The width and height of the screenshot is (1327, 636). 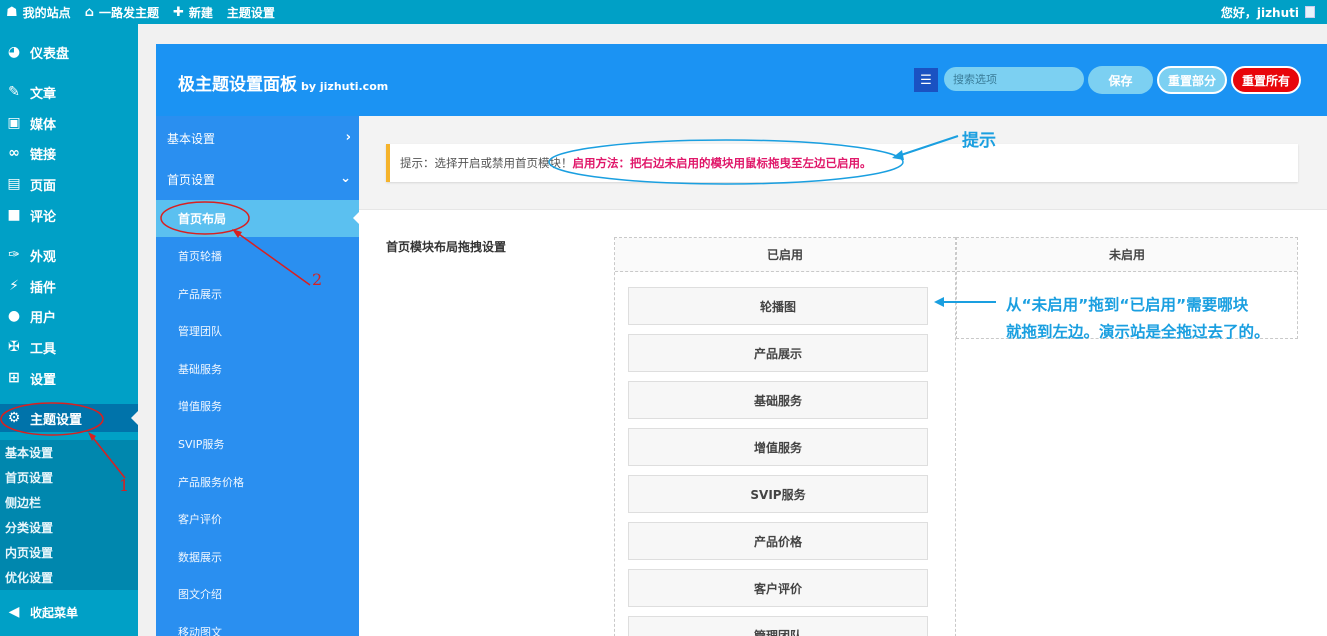 I want to click on nav-group-label: 首页设置, so click(x=191, y=179).